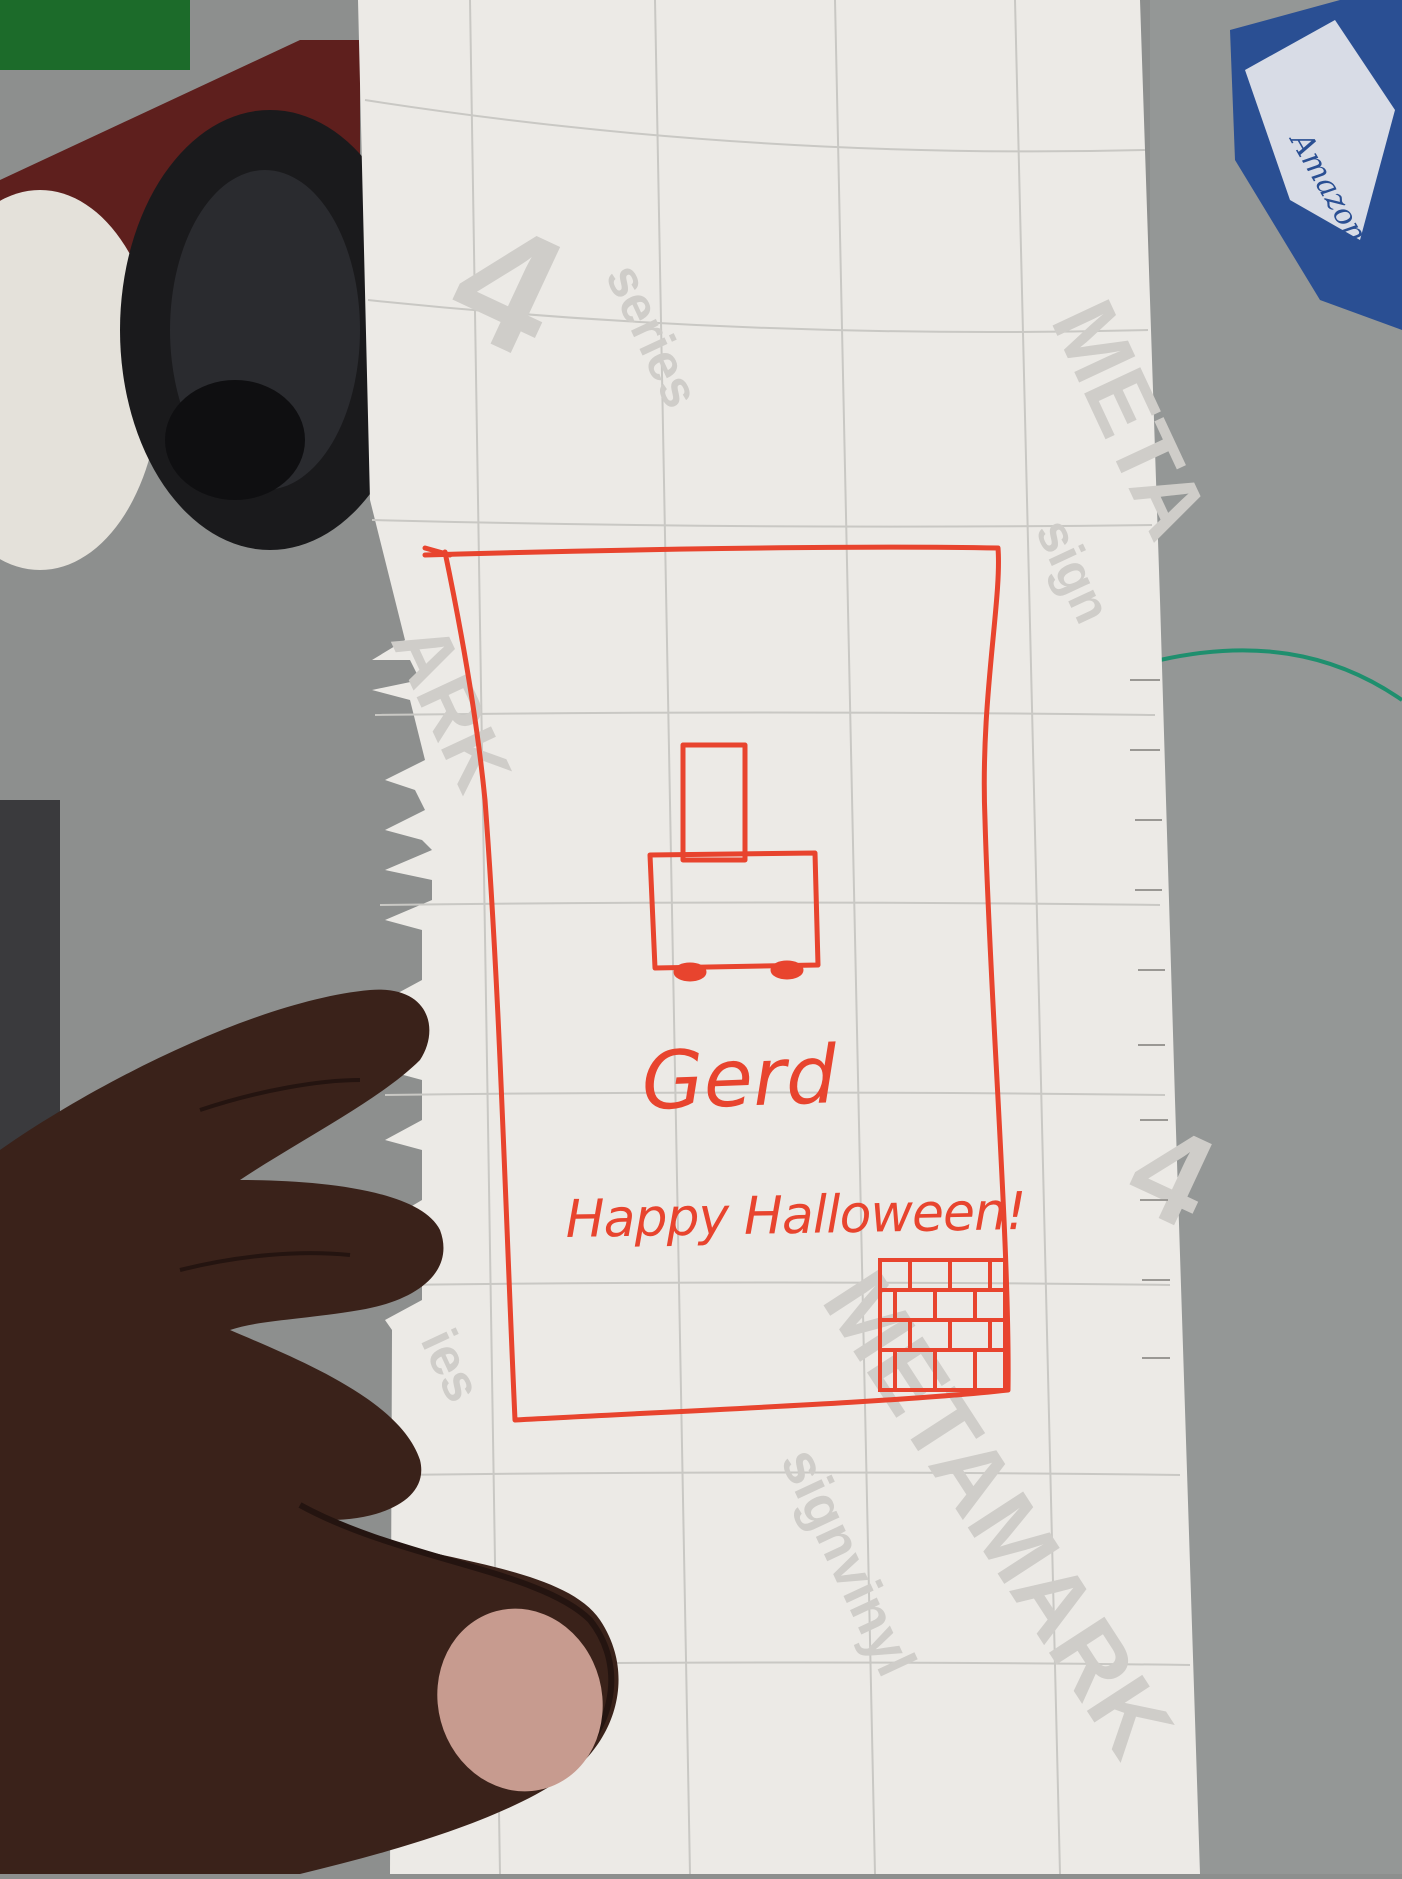  I want to click on green-object, so click(95, 35).